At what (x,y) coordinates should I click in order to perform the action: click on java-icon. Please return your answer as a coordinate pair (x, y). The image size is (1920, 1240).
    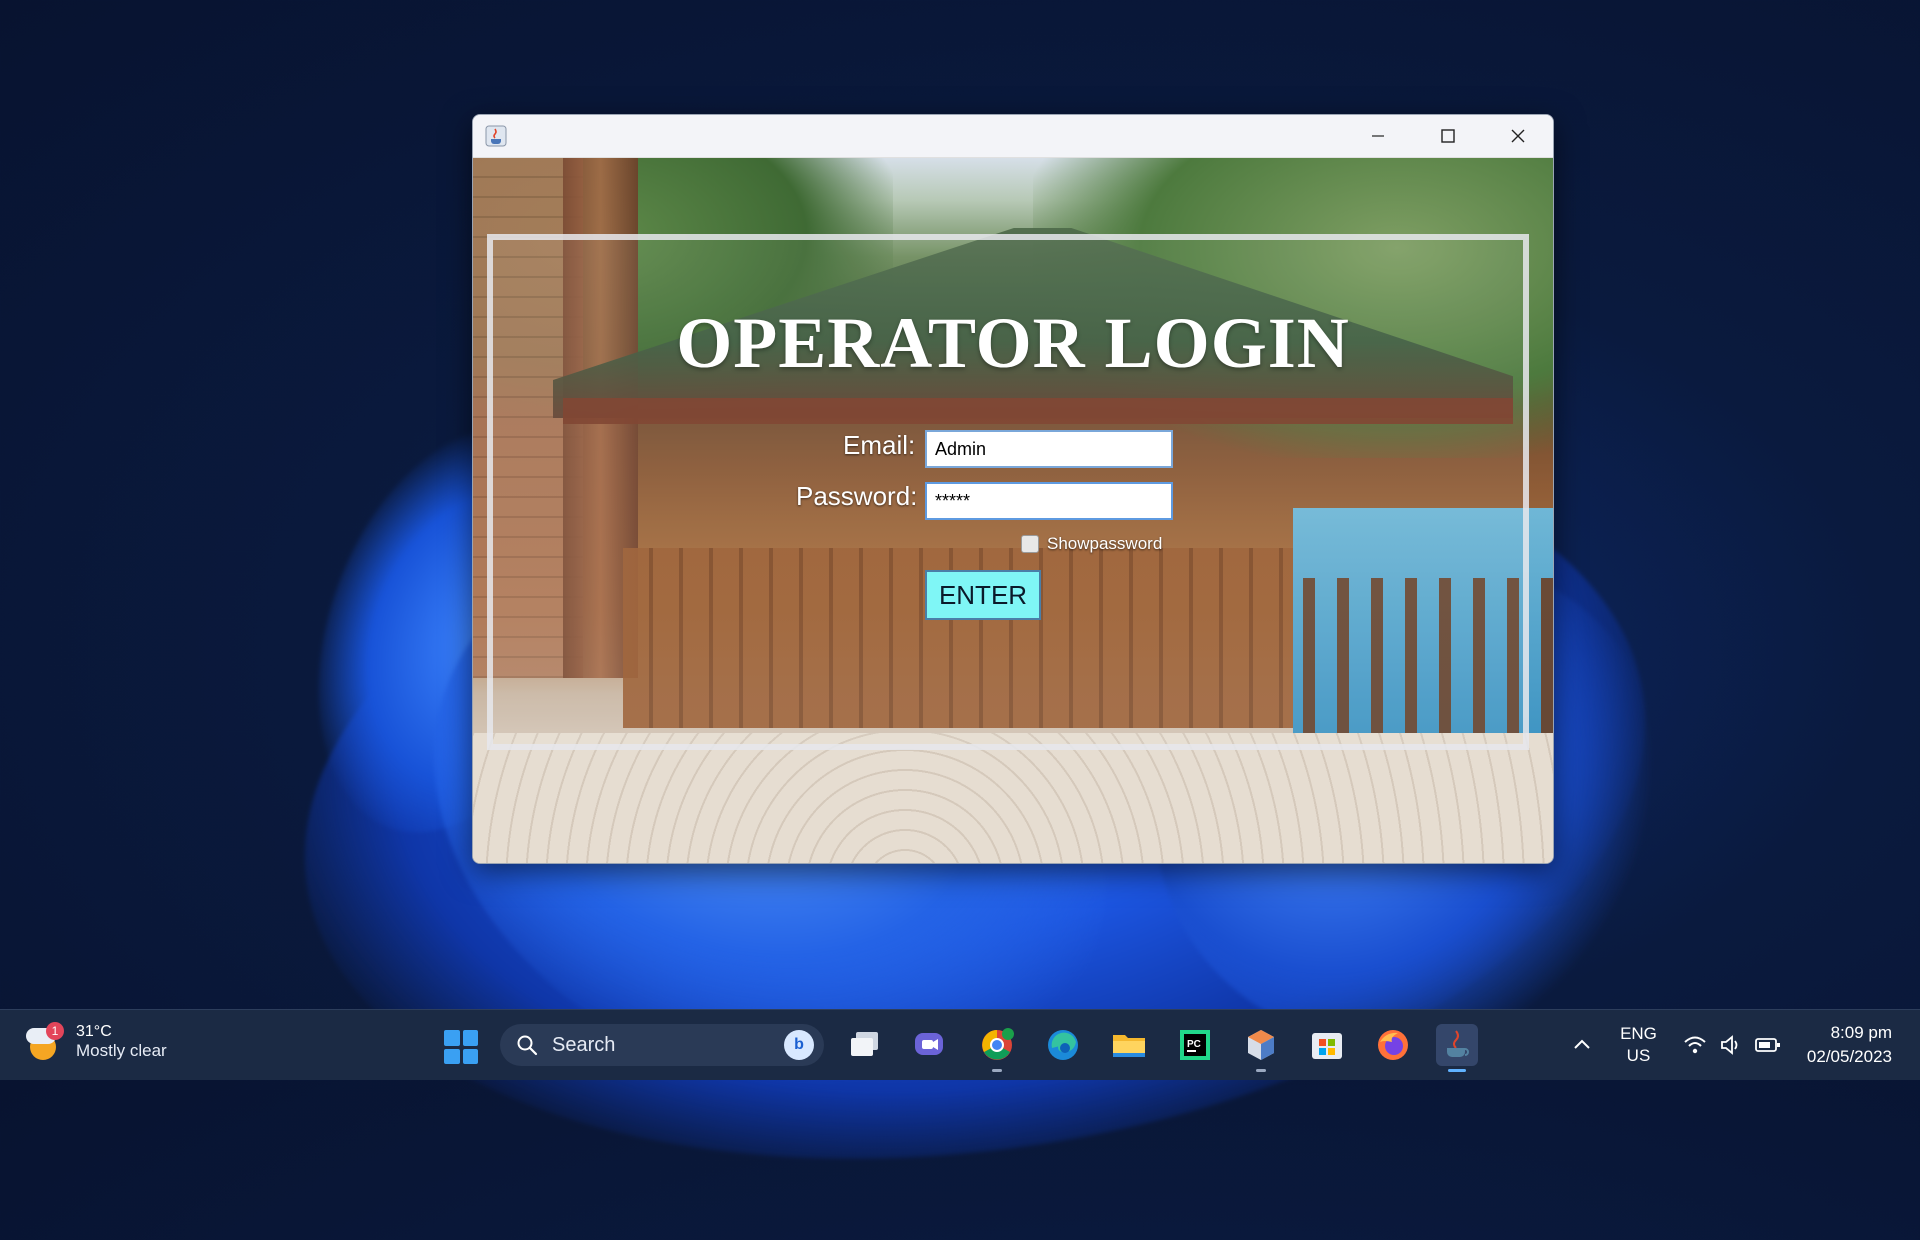
    Looking at the image, I should click on (1458, 1043).